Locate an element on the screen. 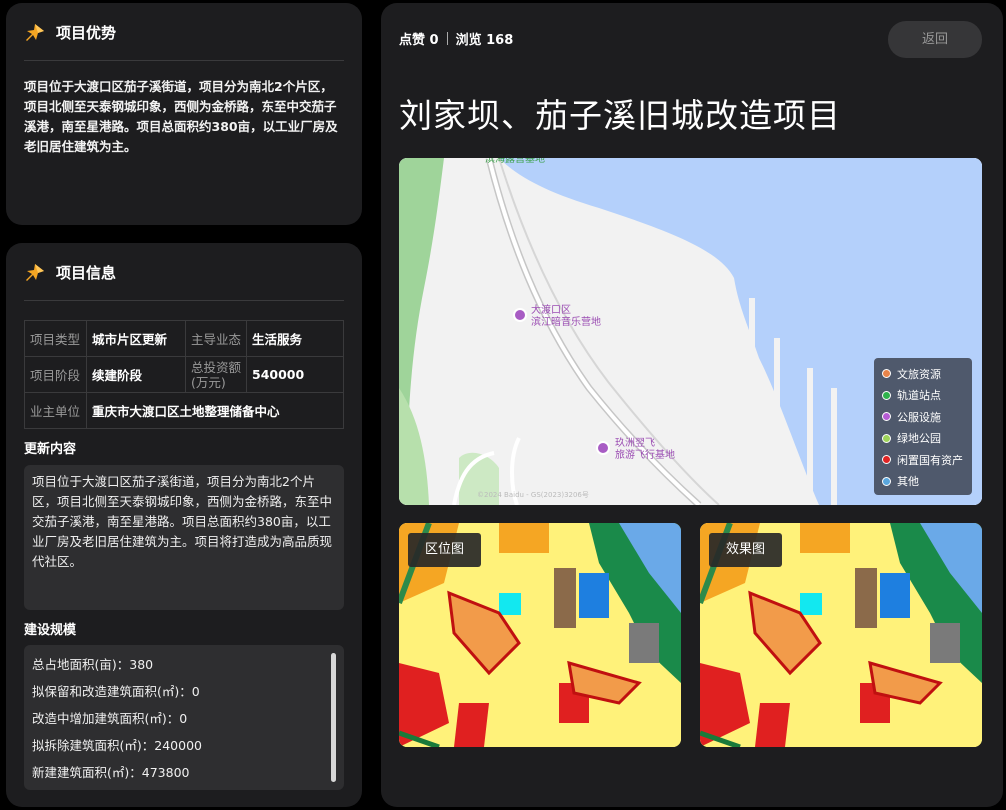 The height and width of the screenshot is (810, 1006). thumbnail-label: 效果图 is located at coordinates (745, 550).